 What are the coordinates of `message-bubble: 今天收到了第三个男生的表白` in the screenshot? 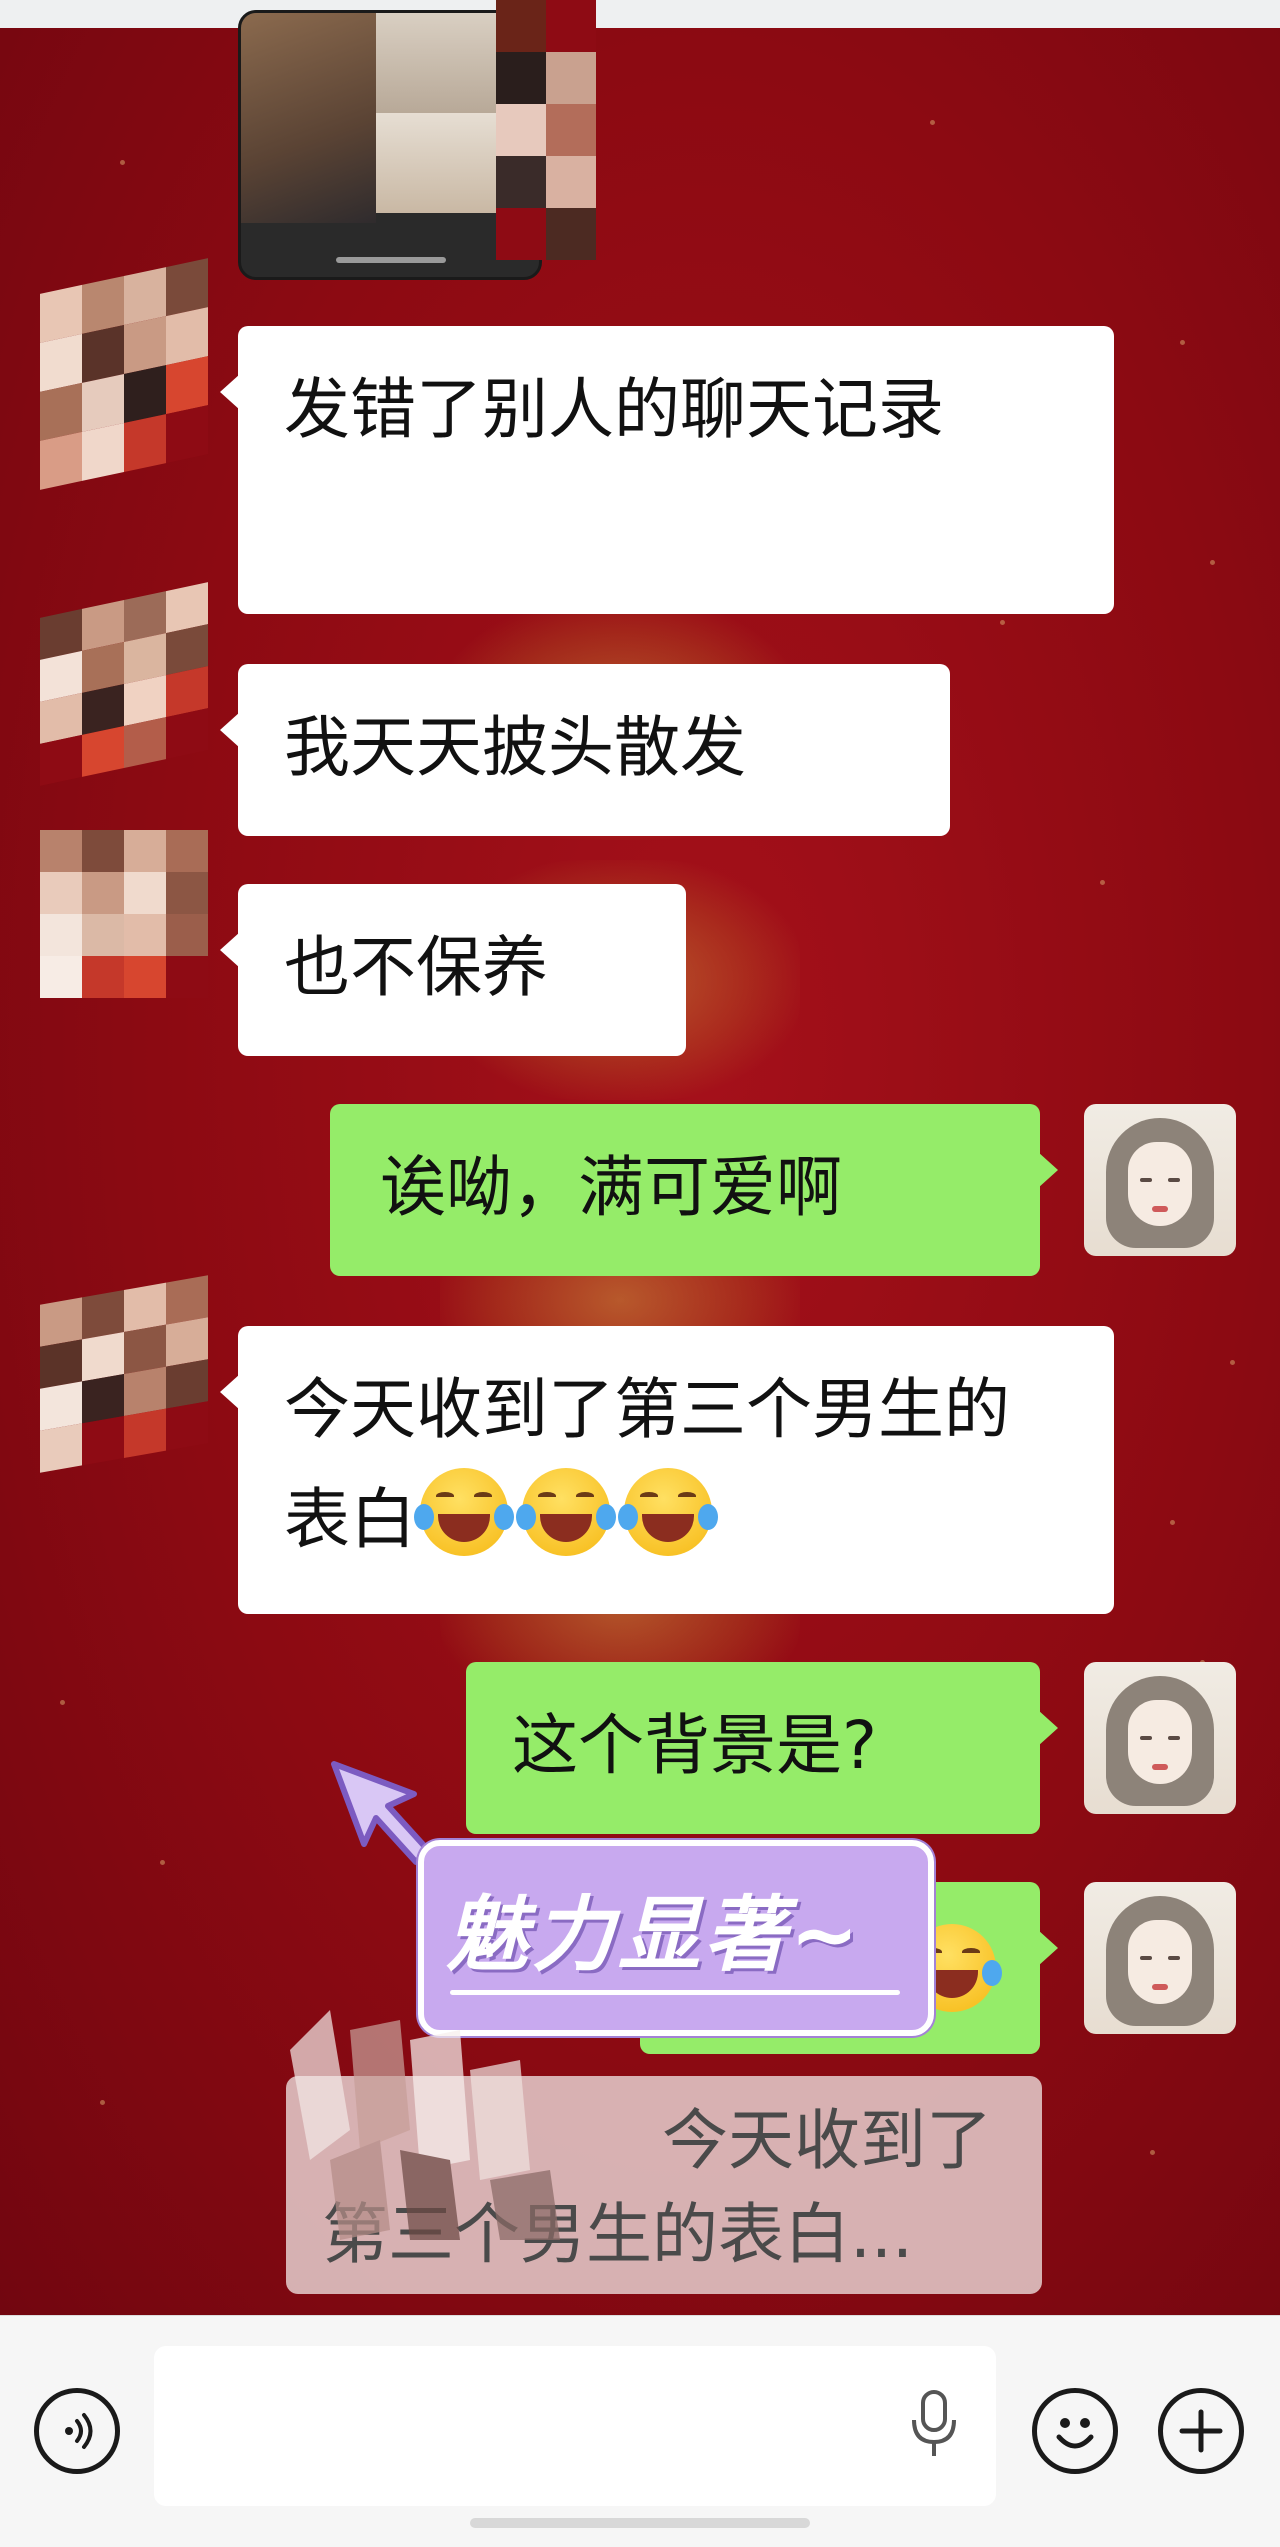 It's located at (667, 1470).